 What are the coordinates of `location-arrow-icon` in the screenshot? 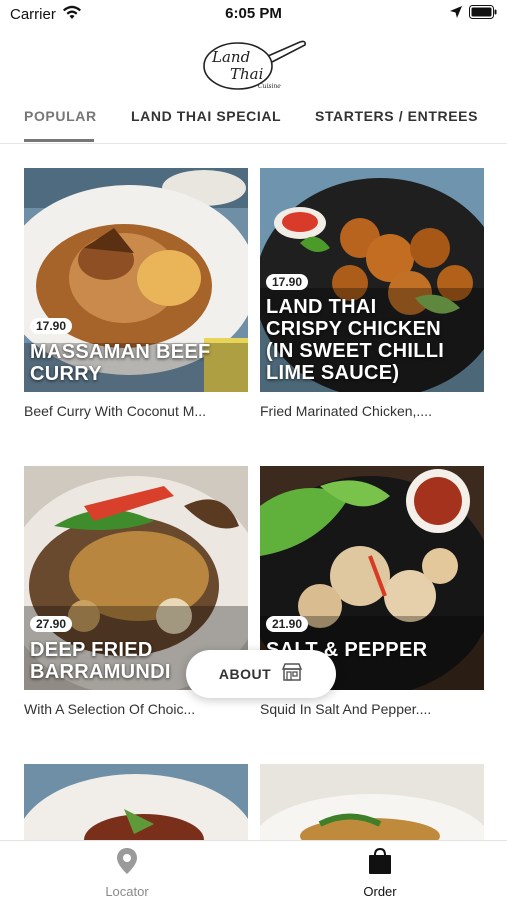 It's located at (456, 14).